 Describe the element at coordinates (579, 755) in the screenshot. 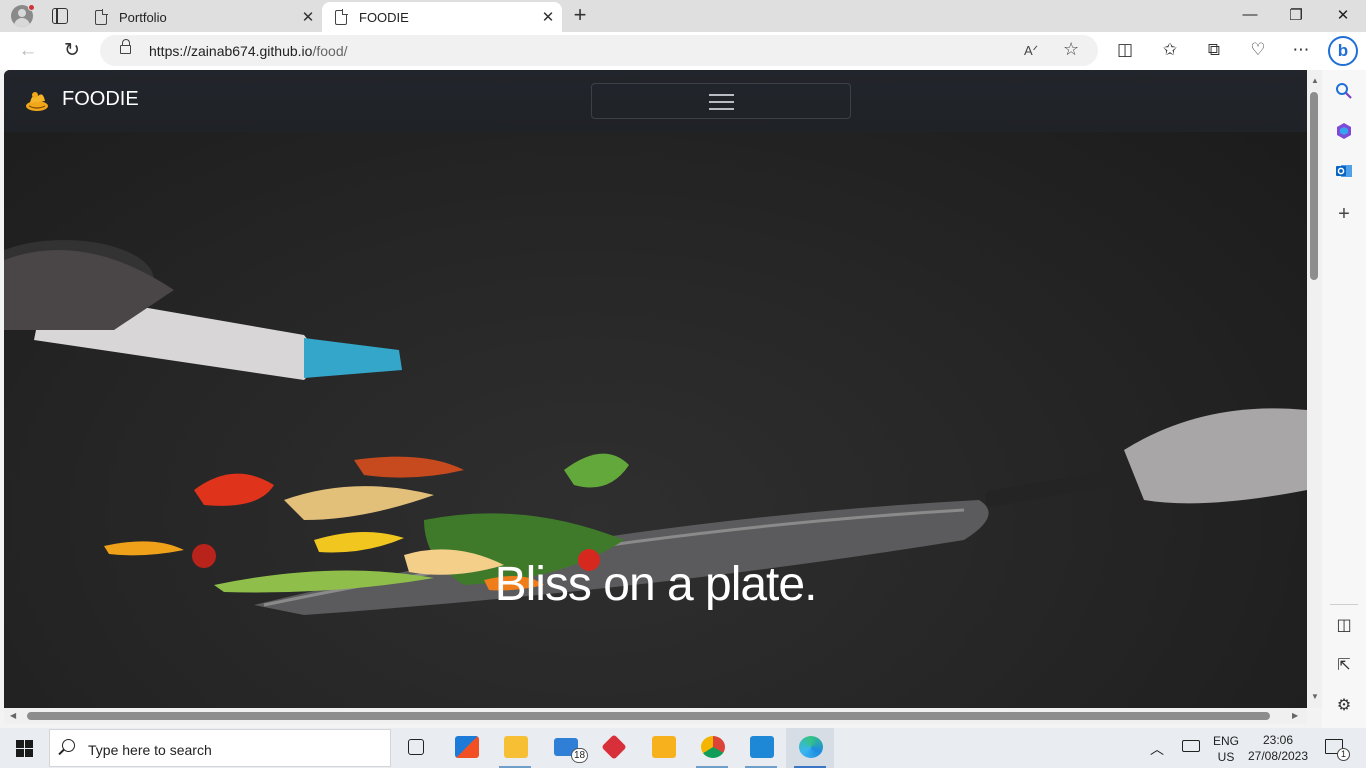

I see `mail-badge: 18` at that location.